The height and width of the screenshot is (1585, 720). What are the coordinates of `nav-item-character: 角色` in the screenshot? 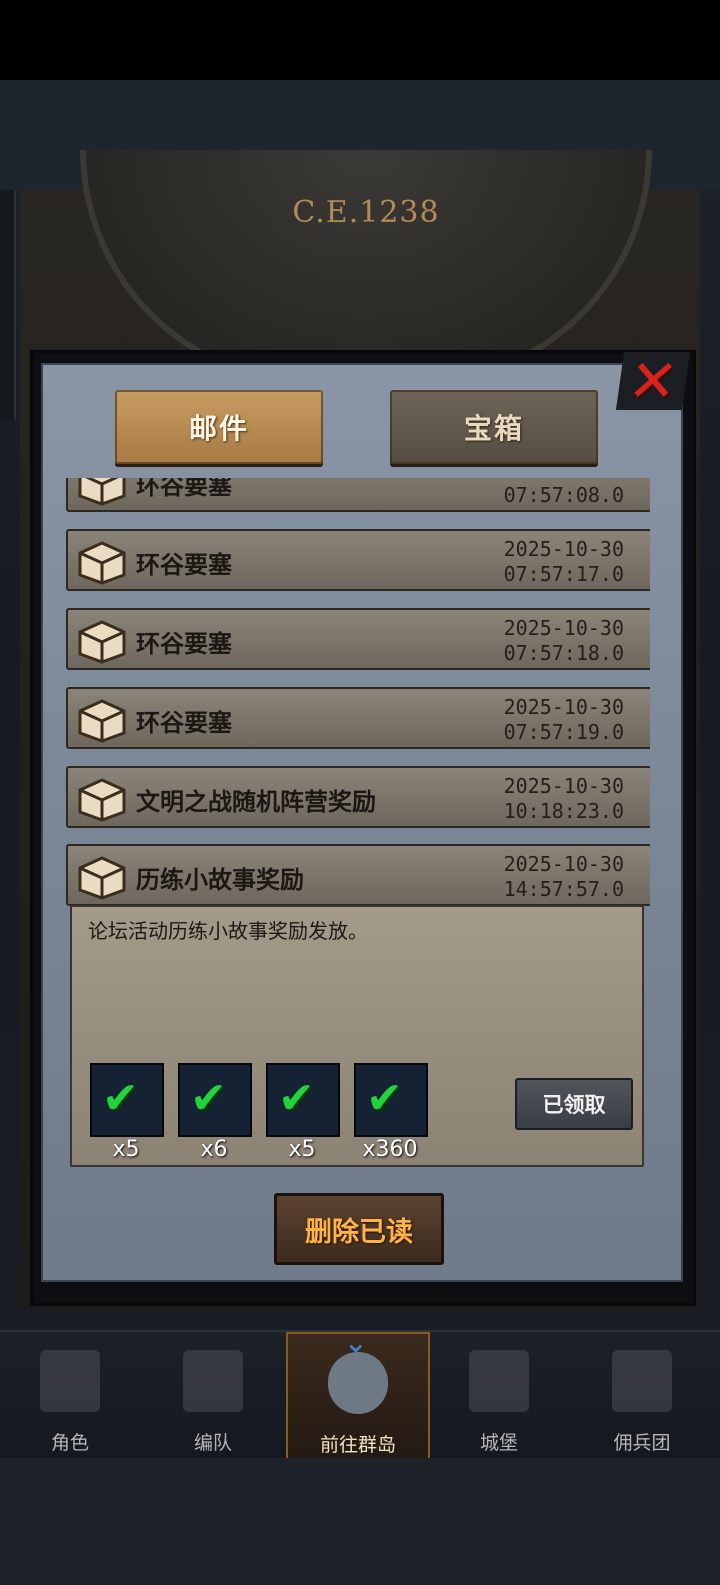 It's located at (70, 1396).